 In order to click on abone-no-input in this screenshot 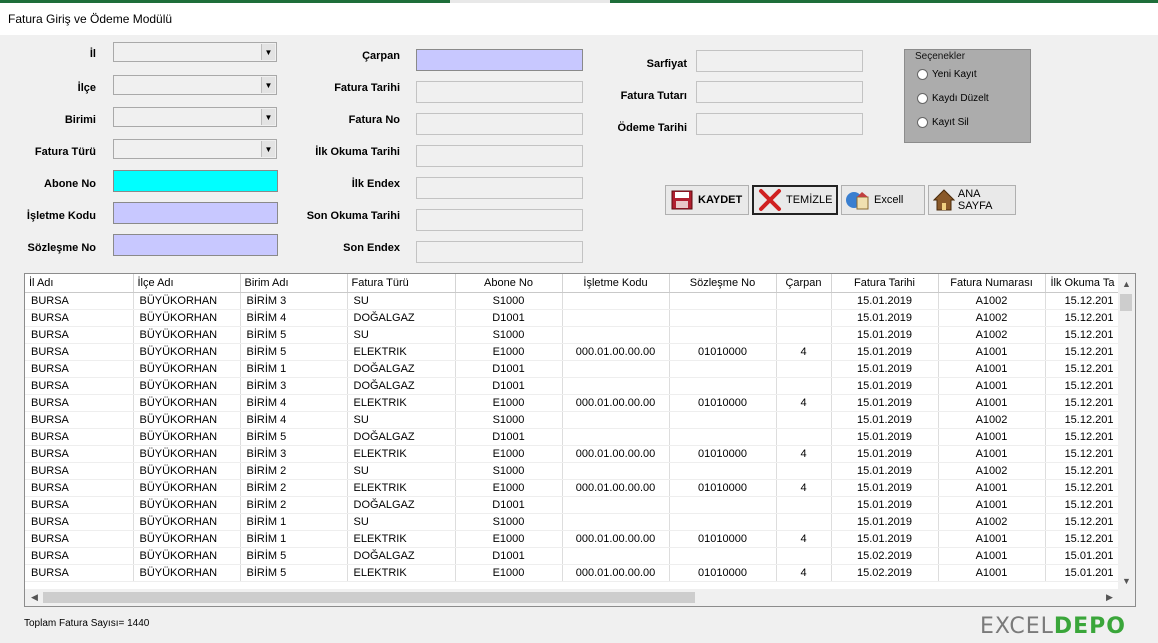, I will do `click(195, 181)`.